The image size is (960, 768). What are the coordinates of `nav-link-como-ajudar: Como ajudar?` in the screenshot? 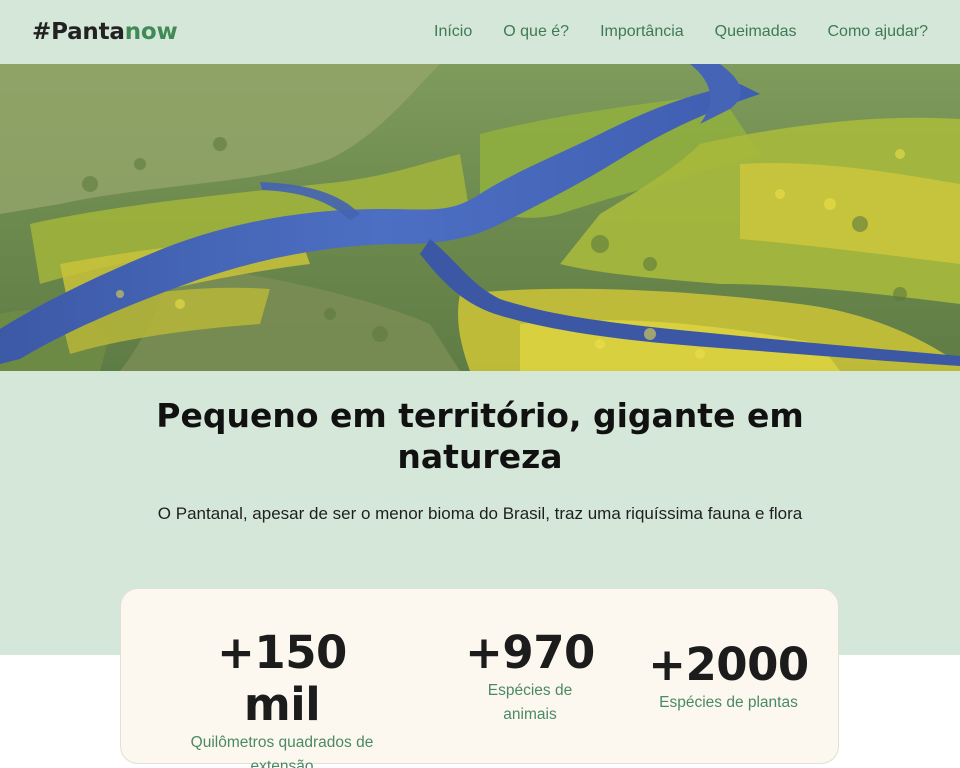 It's located at (878, 32).